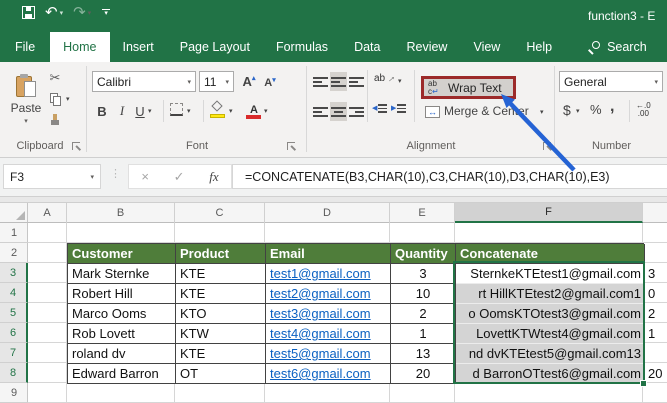 This screenshot has height=403, width=667. Describe the element at coordinates (221, 314) in the screenshot. I see `cell-product: KTO` at that location.